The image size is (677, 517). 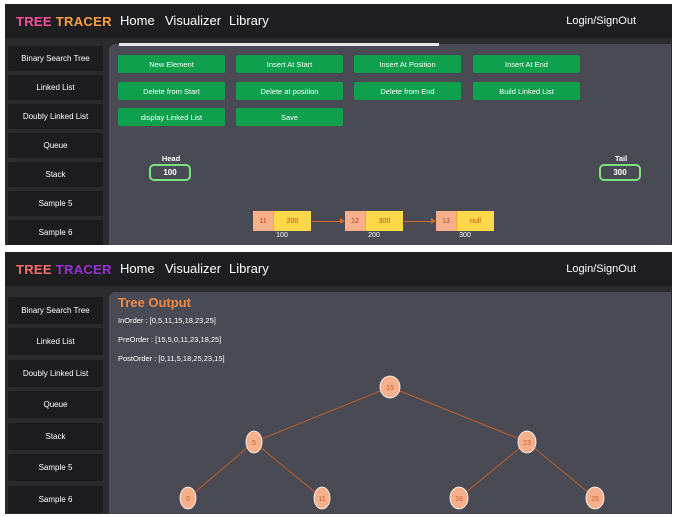 What do you see at coordinates (171, 158) in the screenshot?
I see `head-label: Head` at bounding box center [171, 158].